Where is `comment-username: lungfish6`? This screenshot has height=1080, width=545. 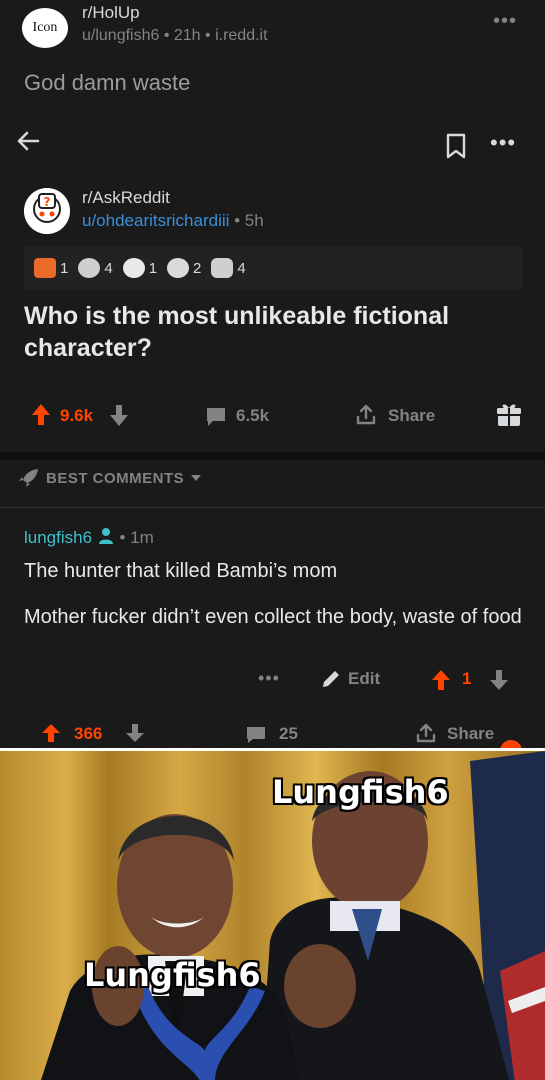 comment-username: lungfish6 is located at coordinates (58, 537).